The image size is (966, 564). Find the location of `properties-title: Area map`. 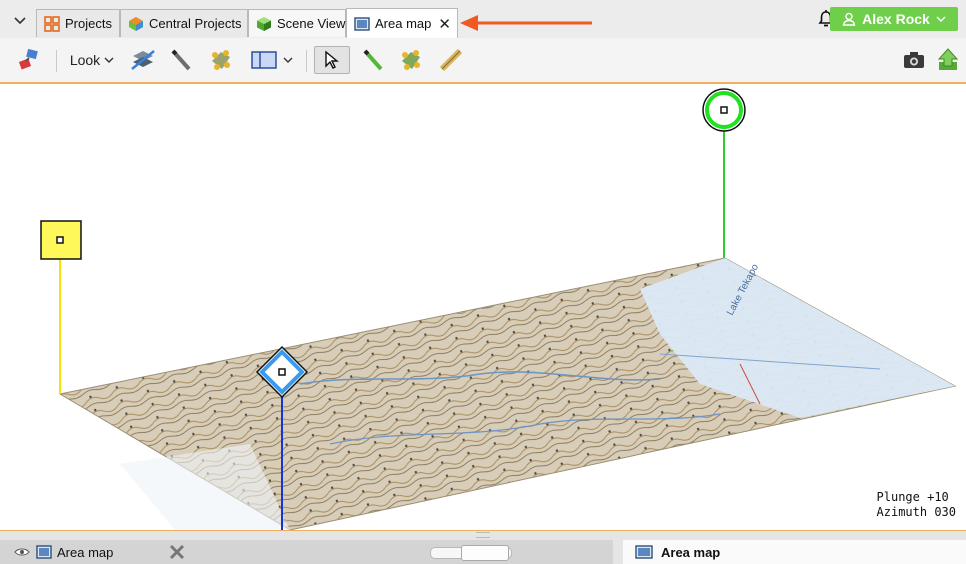

properties-title: Area map is located at coordinates (691, 552).